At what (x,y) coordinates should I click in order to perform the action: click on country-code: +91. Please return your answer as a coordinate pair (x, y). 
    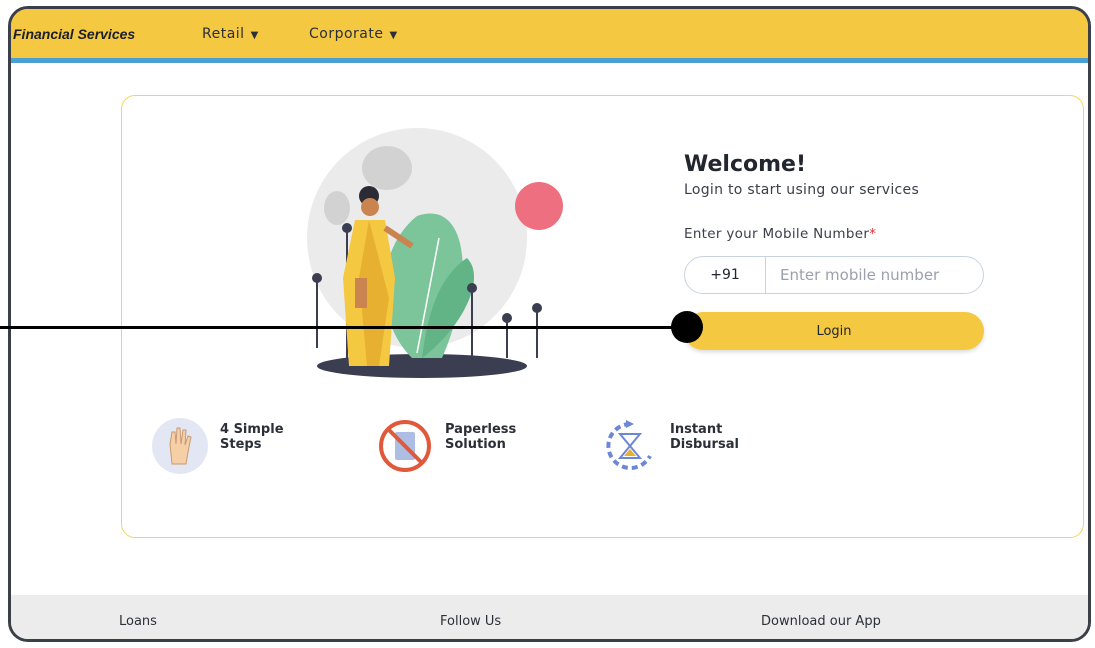
    Looking at the image, I should click on (725, 275).